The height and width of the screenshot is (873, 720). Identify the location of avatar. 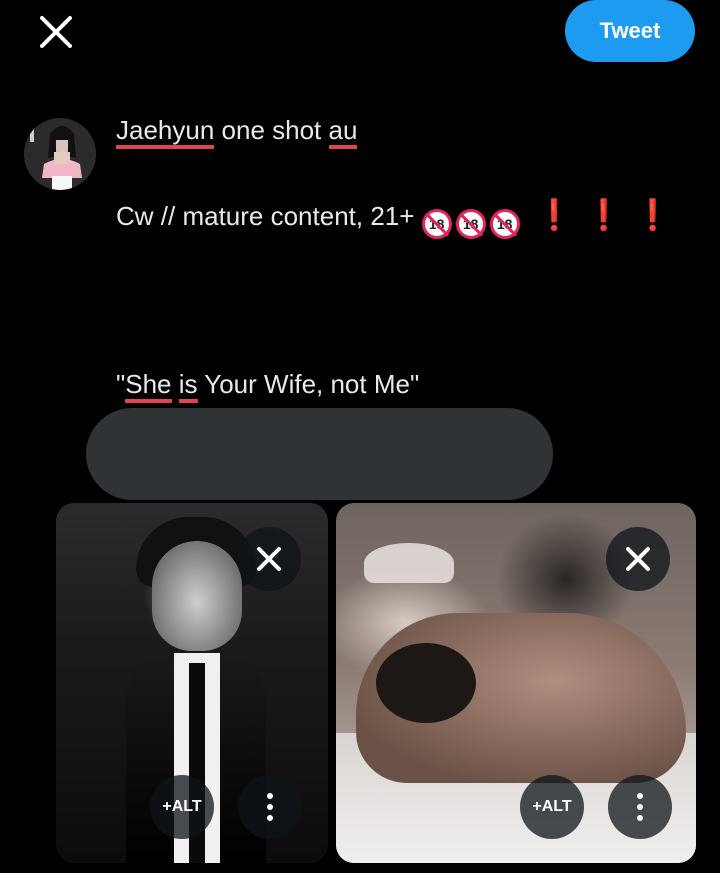
(60, 154).